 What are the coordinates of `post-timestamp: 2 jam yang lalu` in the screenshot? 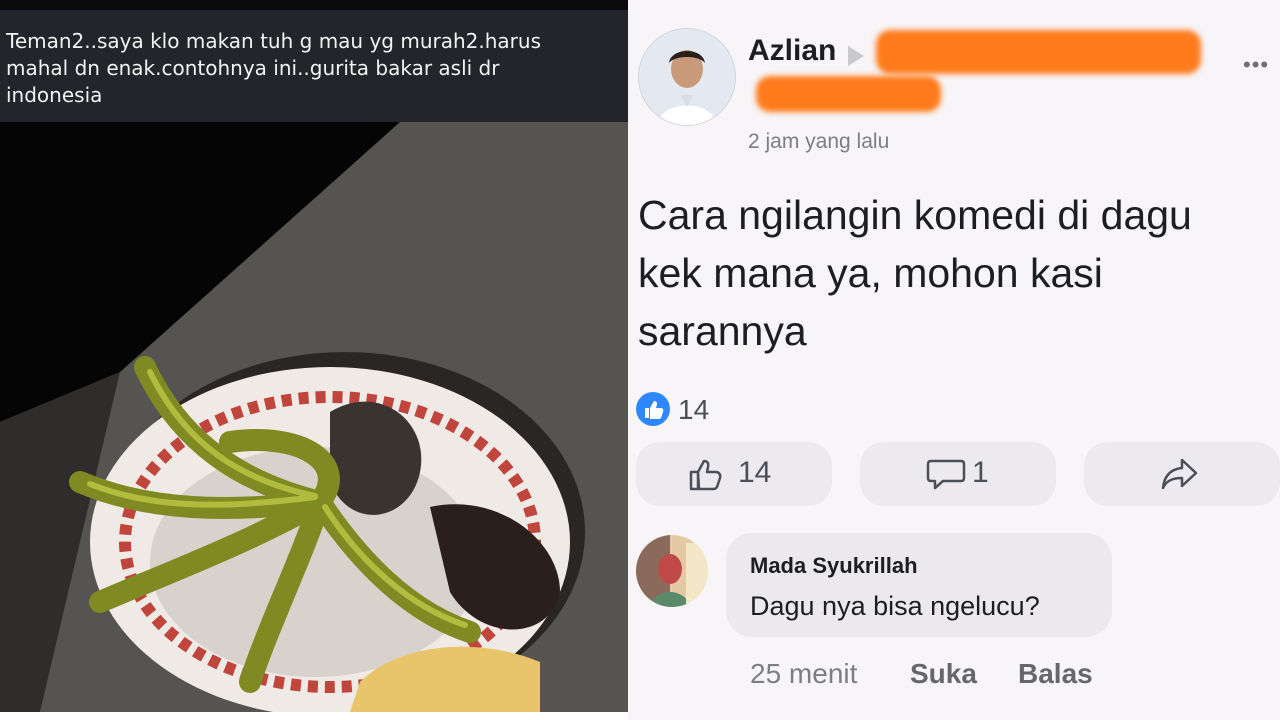 It's located at (819, 141).